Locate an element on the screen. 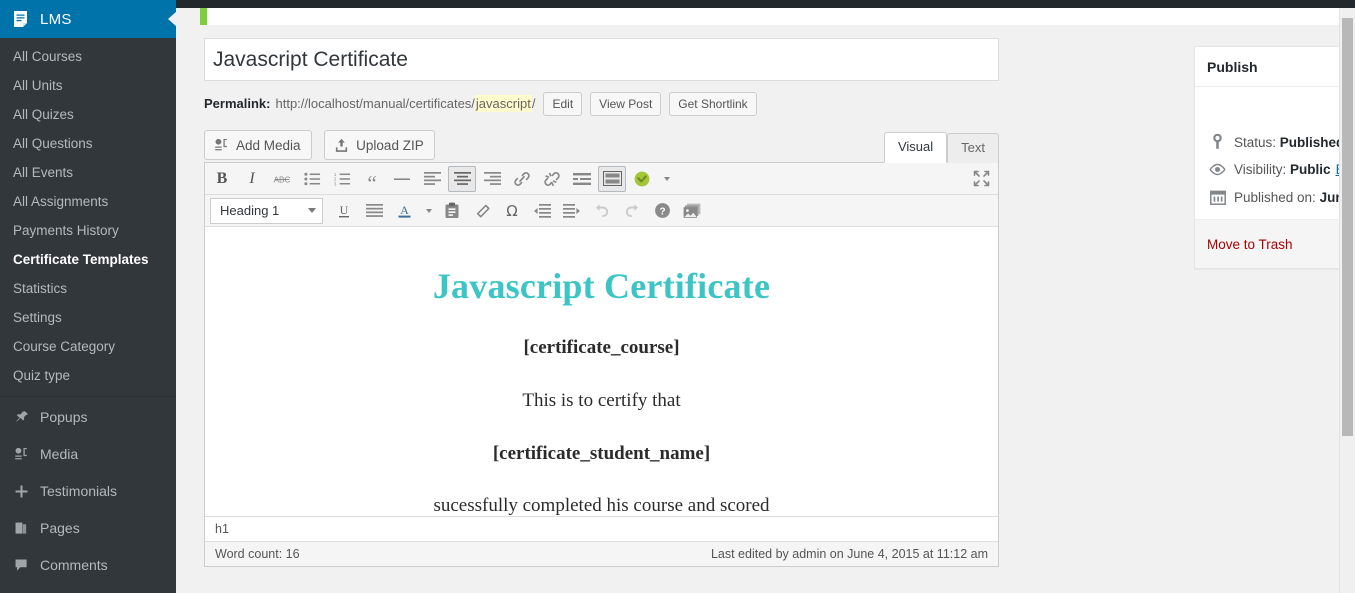 The width and height of the screenshot is (1355, 593). sidebar-item-all-events: All Events is located at coordinates (88, 172).